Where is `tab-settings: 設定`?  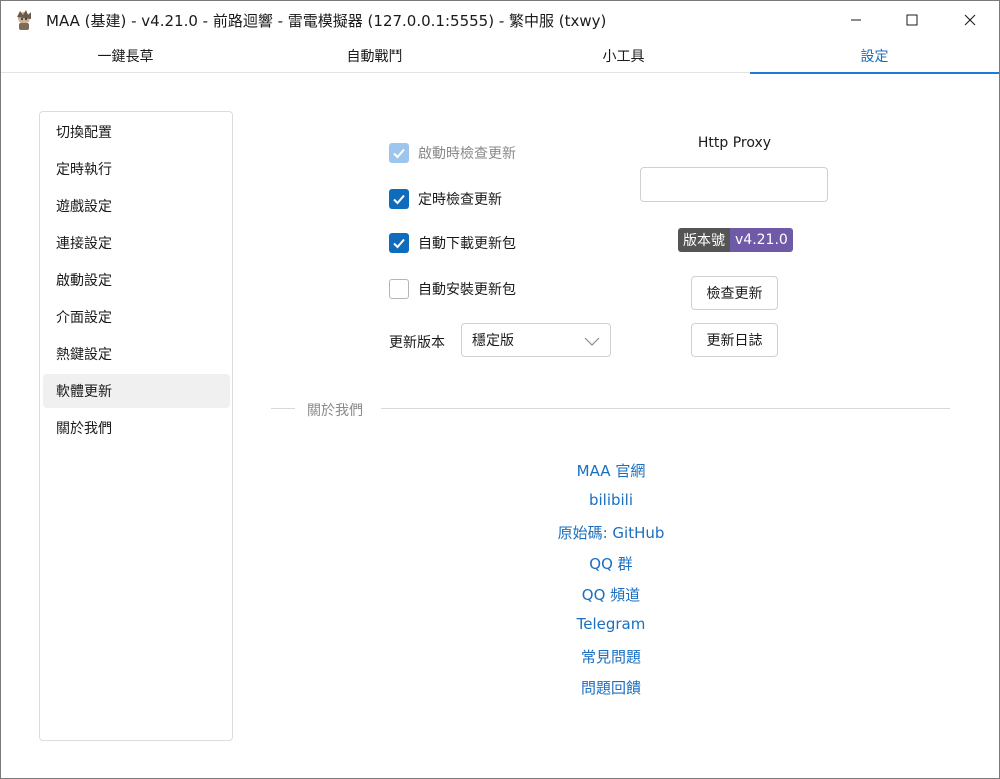
tab-settings: 設定 is located at coordinates (874, 56).